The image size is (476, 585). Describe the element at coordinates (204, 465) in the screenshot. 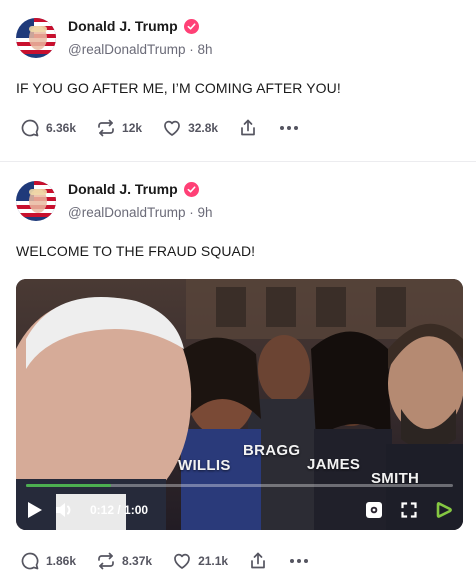

I see `caption-willis: WILLIS` at that location.